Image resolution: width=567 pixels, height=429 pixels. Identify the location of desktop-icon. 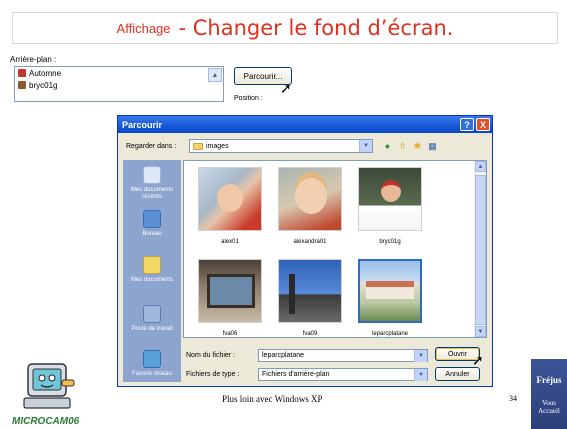
(152, 219).